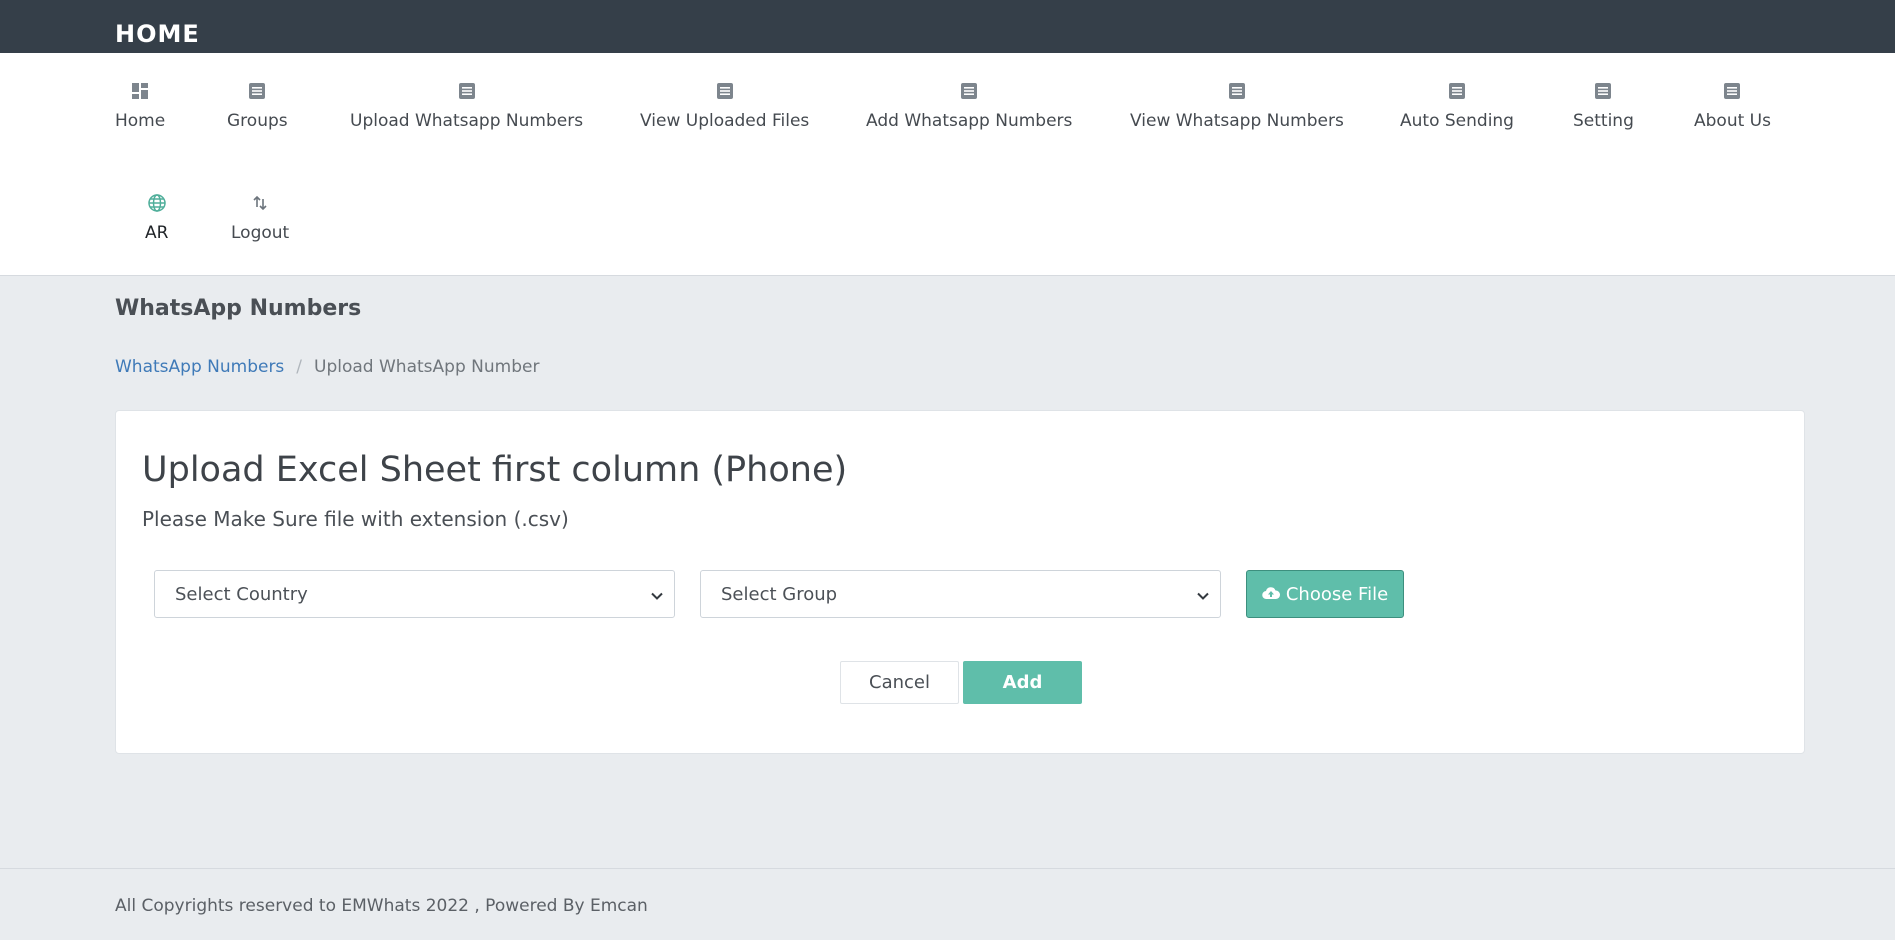 The width and height of the screenshot is (1895, 940). What do you see at coordinates (140, 91) in the screenshot?
I see `dashboard-icon` at bounding box center [140, 91].